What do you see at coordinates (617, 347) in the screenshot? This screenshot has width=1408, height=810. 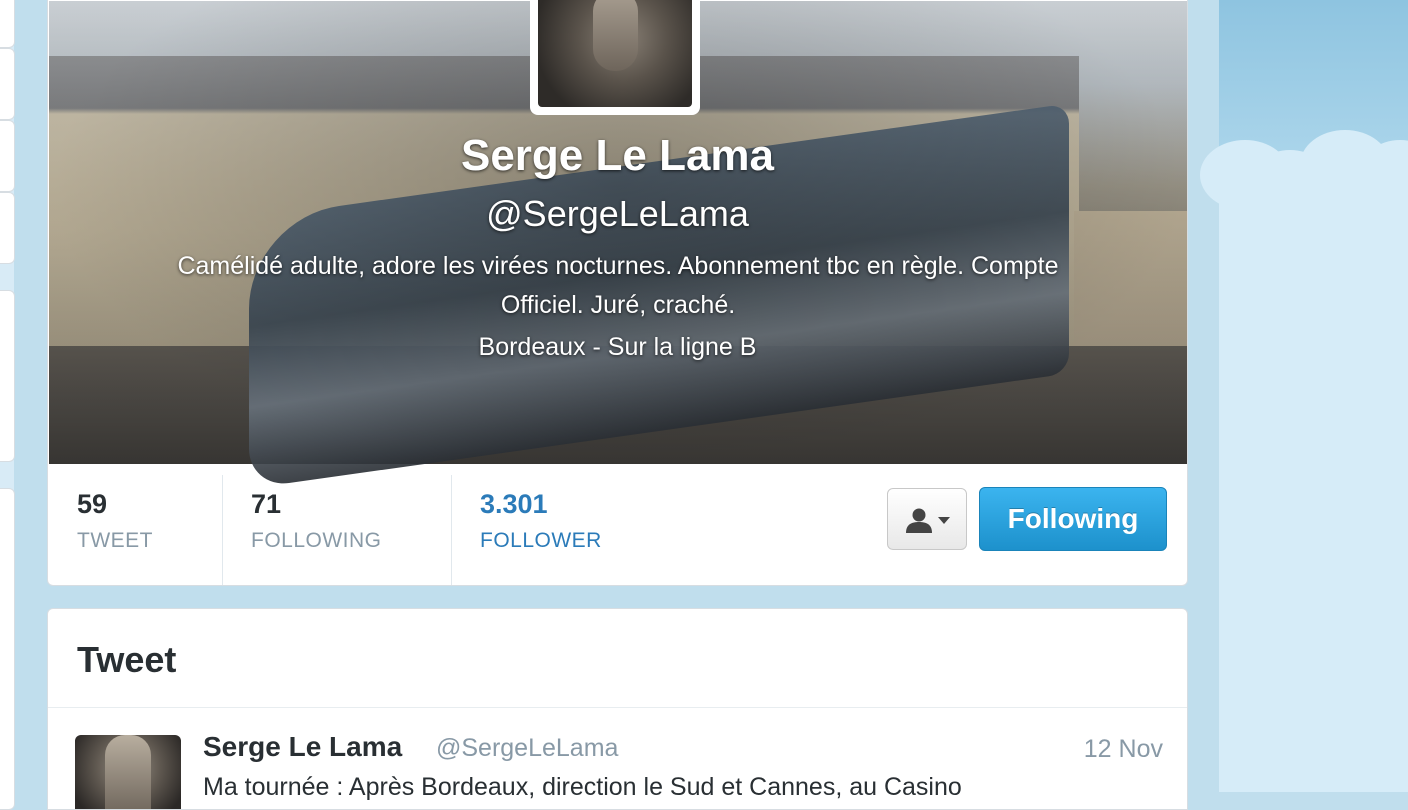 I see `profile-location: Bordeaux - Sur la ligne B` at bounding box center [617, 347].